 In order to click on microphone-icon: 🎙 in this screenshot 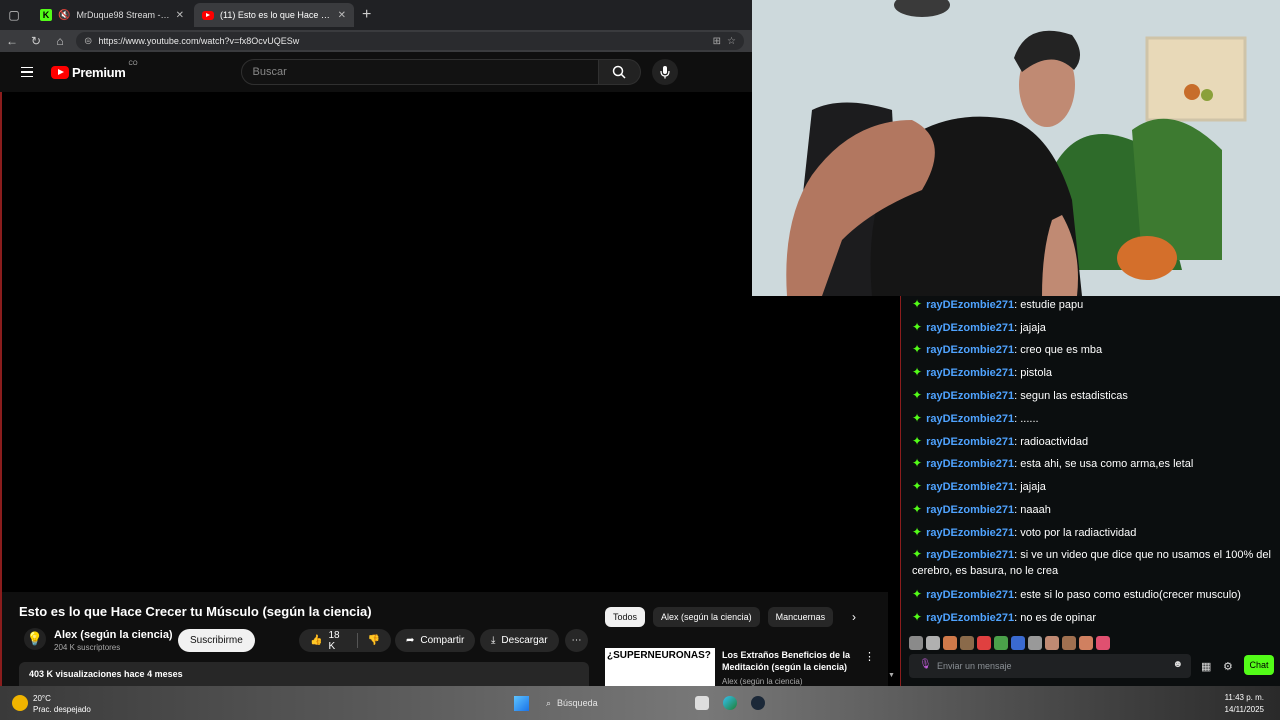, I will do `click(925, 664)`.